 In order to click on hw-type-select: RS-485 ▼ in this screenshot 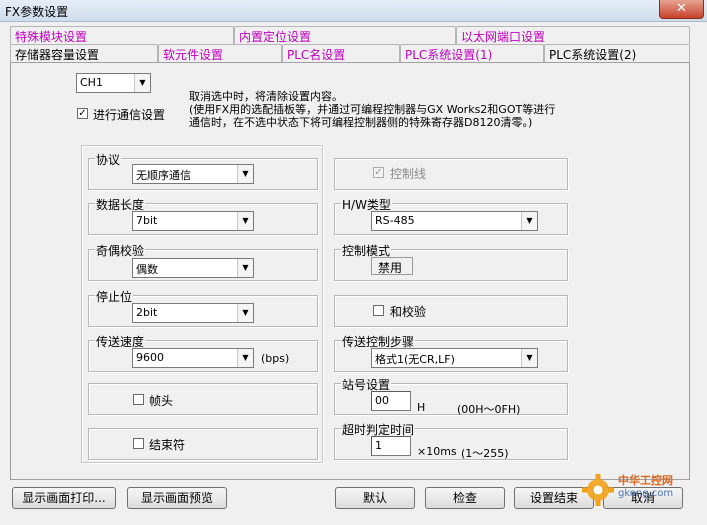, I will do `click(454, 221)`.